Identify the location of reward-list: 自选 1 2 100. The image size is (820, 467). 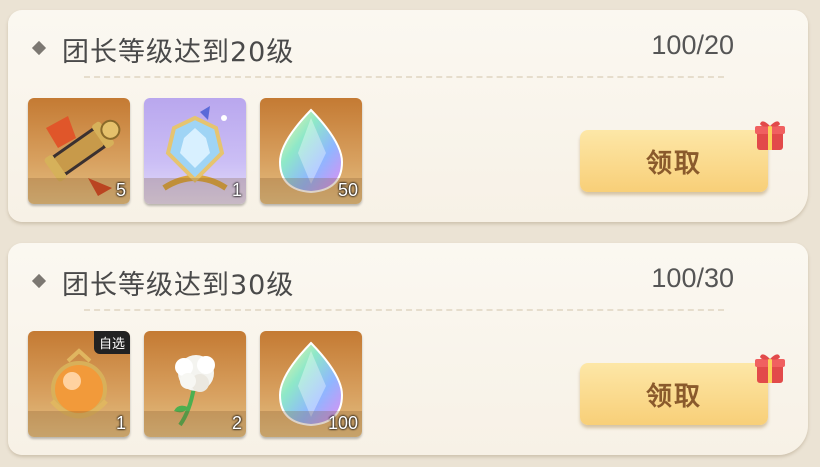
(202, 384).